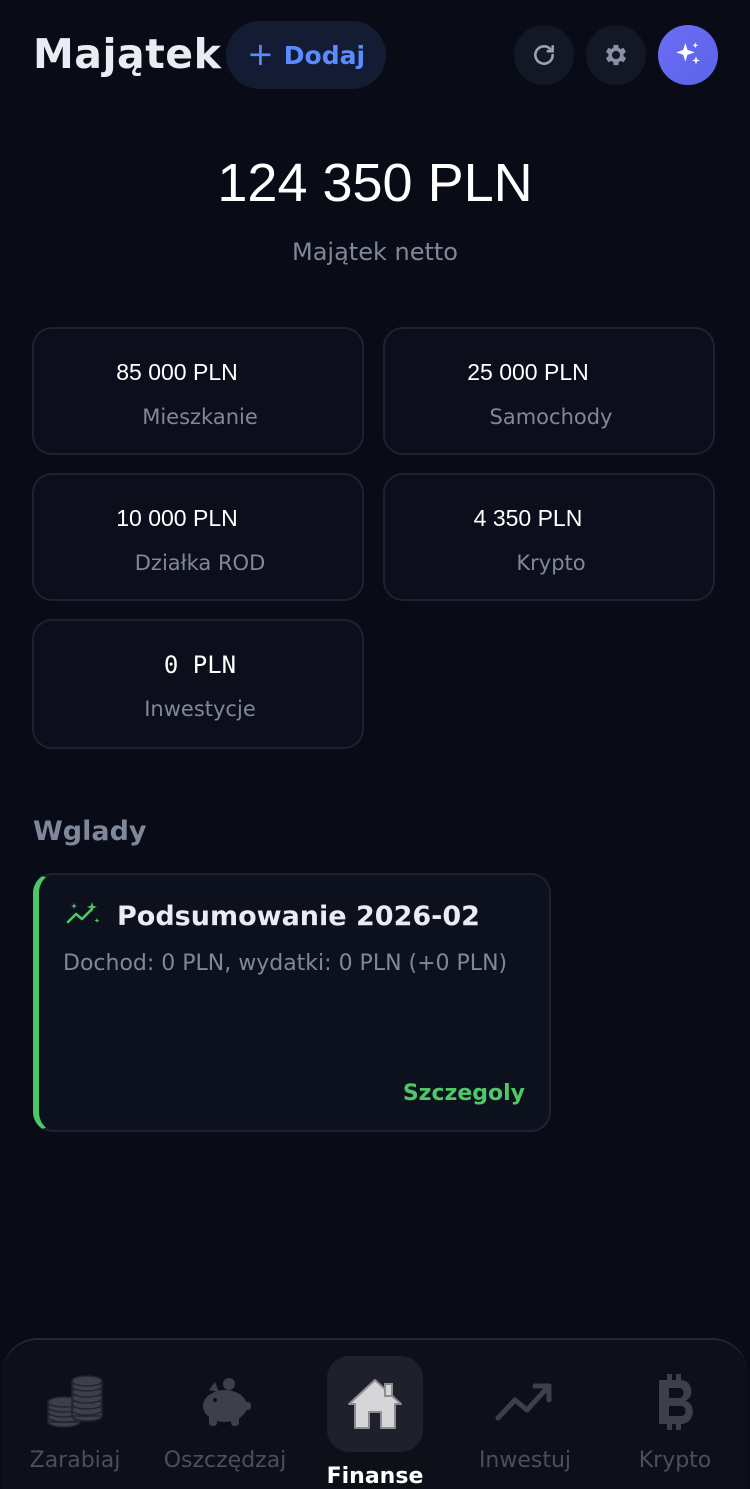 This screenshot has height=1489, width=750. What do you see at coordinates (464, 1093) in the screenshot?
I see `insight-details-link: Szczegoly` at bounding box center [464, 1093].